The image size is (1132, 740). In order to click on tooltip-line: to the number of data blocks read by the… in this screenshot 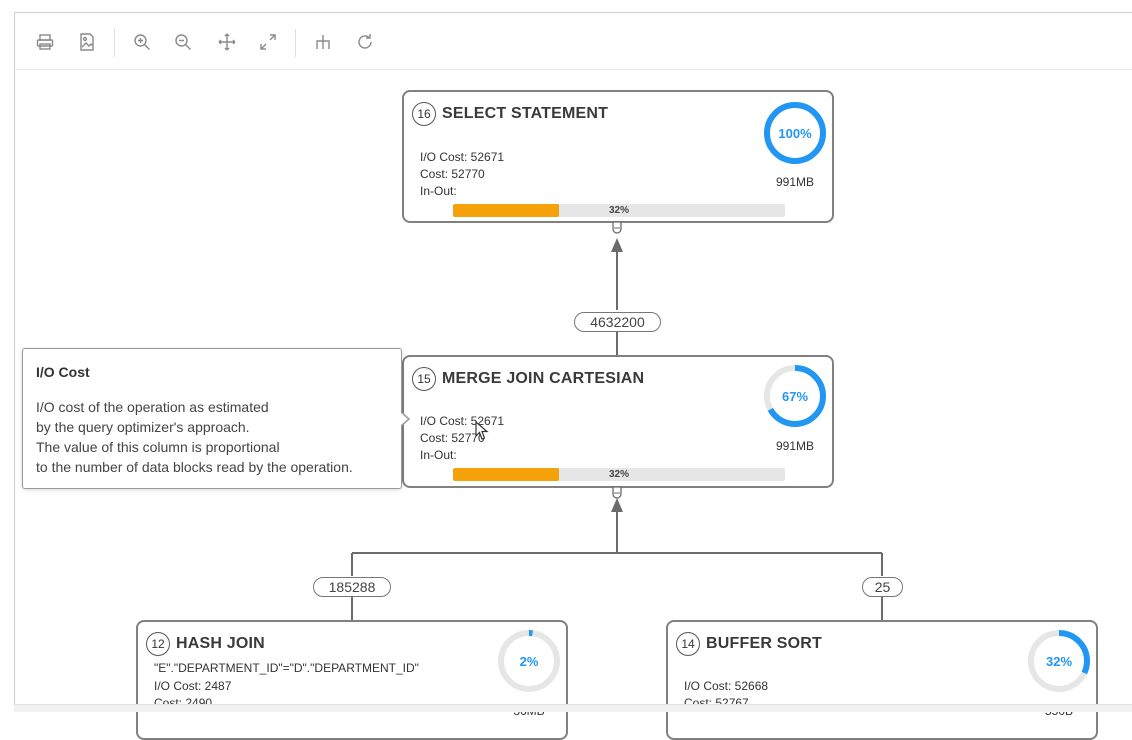, I will do `click(194, 467)`.